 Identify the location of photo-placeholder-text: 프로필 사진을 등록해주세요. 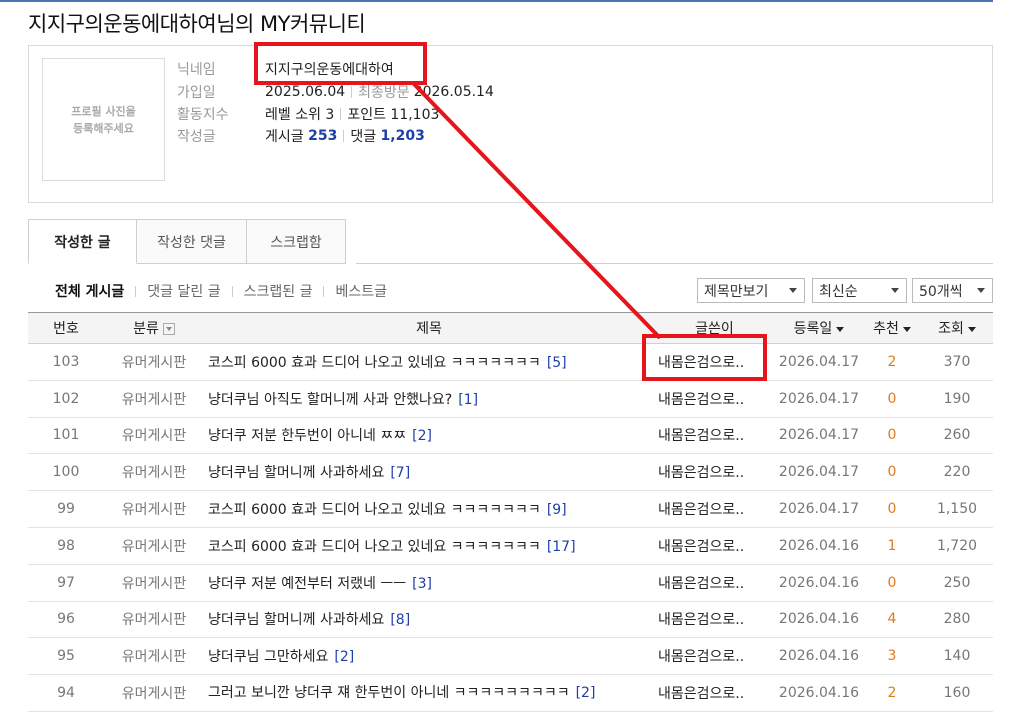
(103, 119).